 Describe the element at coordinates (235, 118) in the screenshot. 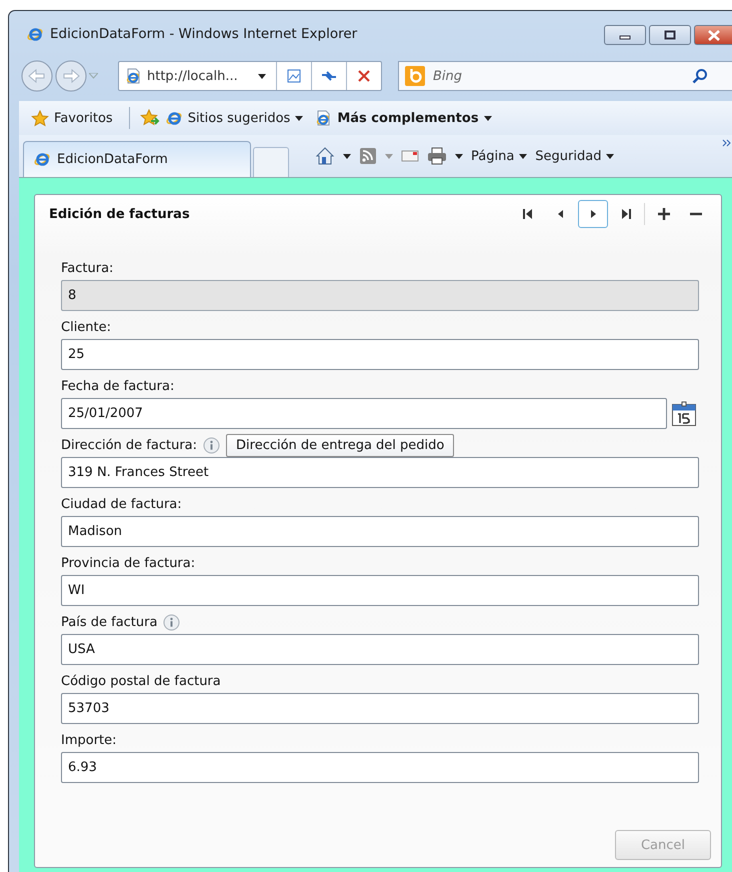

I see `favorites-item: Sitios sugeridos` at that location.